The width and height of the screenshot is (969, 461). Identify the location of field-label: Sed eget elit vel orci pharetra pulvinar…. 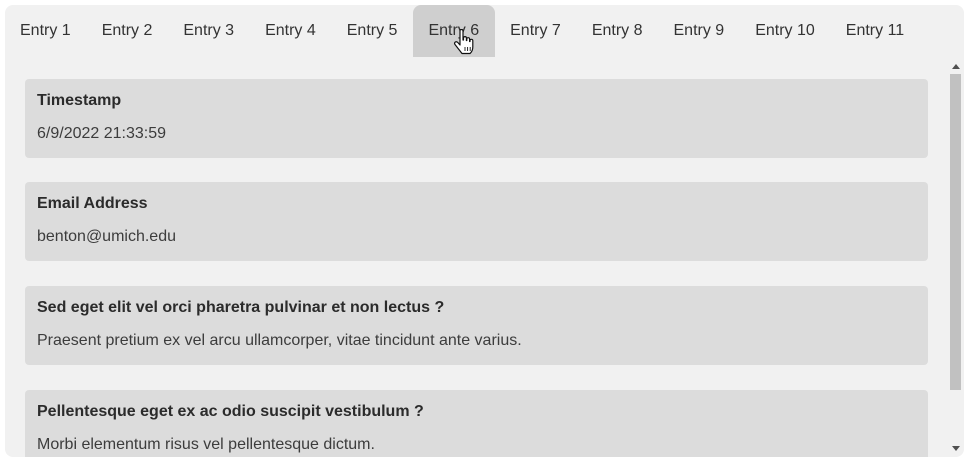
(241, 307).